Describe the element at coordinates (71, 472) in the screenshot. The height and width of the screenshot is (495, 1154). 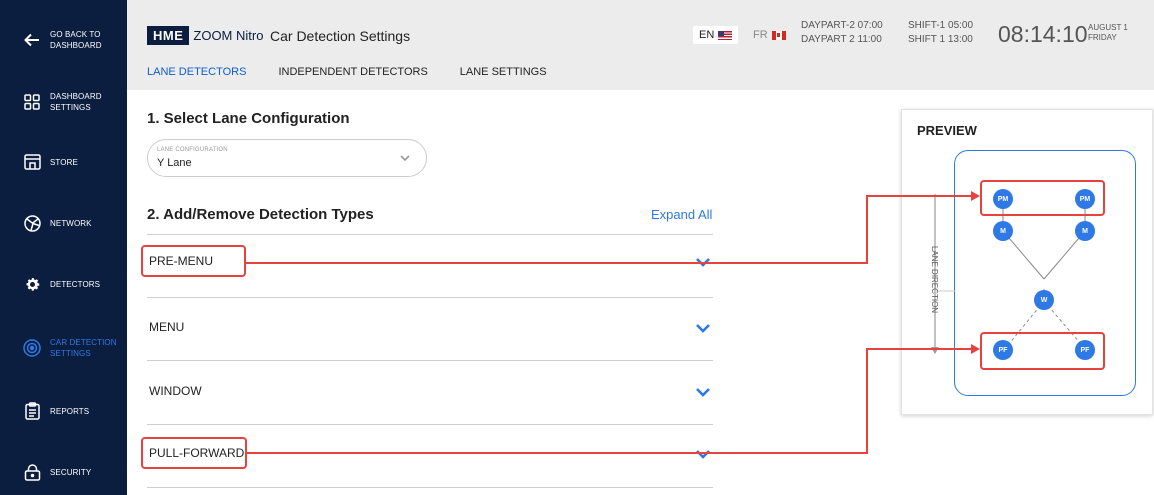
I see `sidebar-item-label: SECURITY` at that location.